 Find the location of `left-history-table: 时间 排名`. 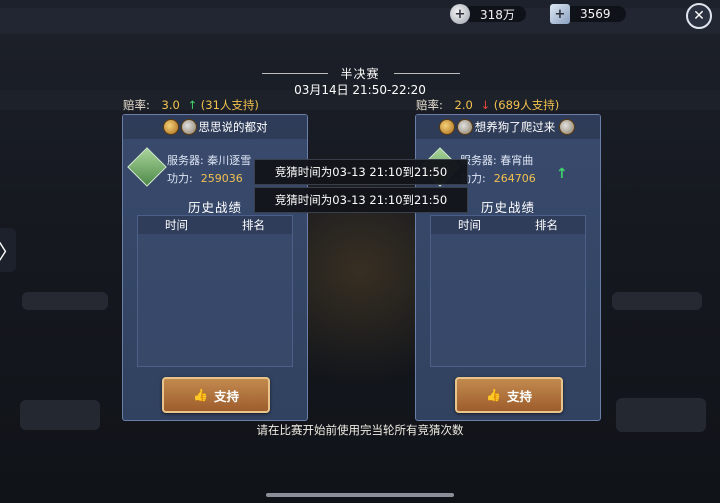

left-history-table: 时间 排名 is located at coordinates (215, 291).